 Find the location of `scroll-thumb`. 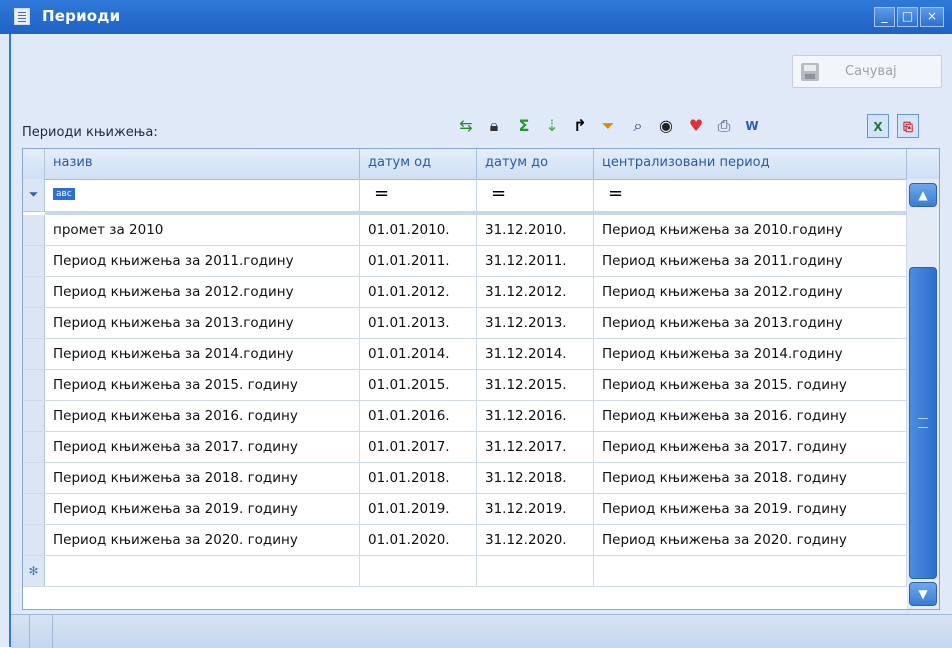

scroll-thumb is located at coordinates (923, 423).